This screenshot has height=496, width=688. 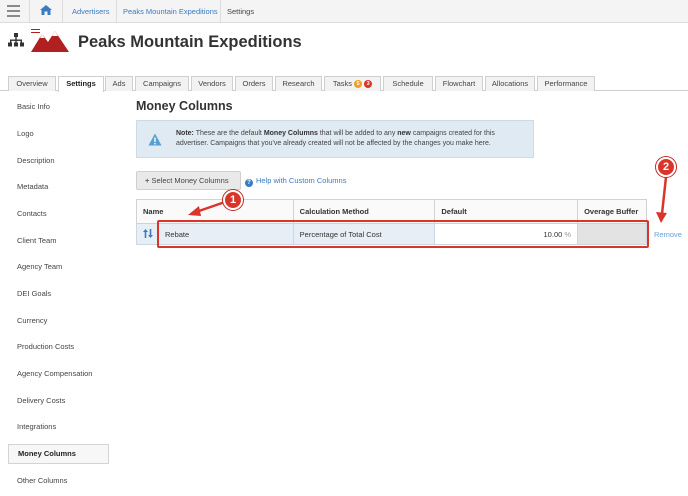 What do you see at coordinates (233, 200) in the screenshot?
I see `callout-1: 1` at bounding box center [233, 200].